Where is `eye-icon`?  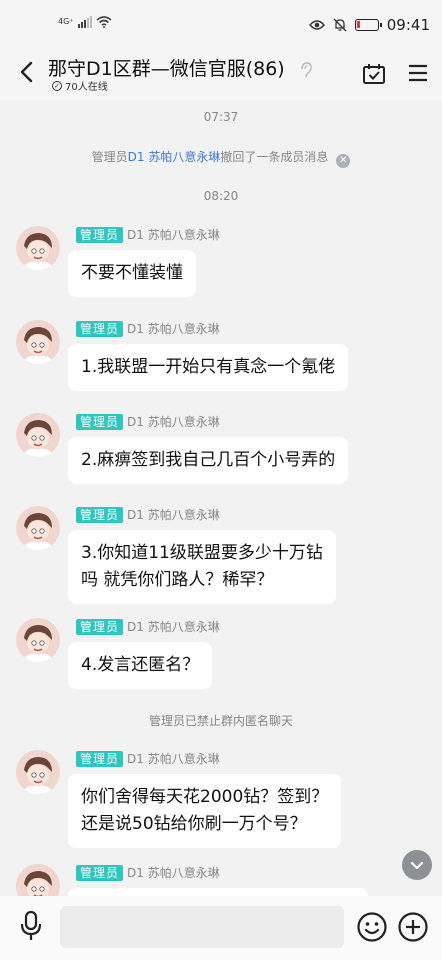 eye-icon is located at coordinates (316, 25).